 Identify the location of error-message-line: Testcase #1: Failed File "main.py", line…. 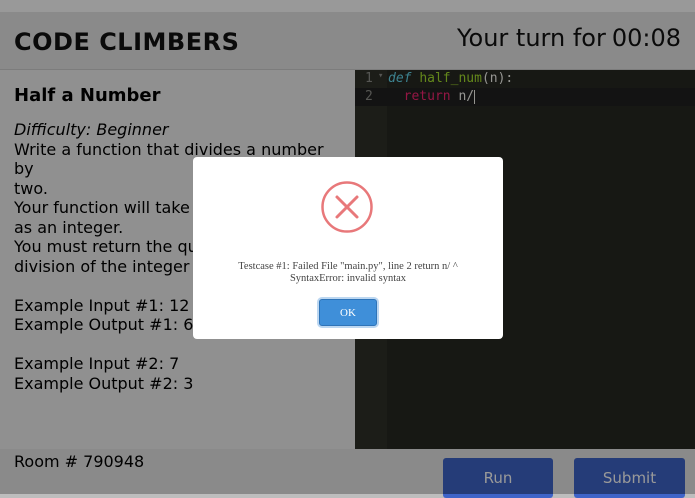
(348, 266).